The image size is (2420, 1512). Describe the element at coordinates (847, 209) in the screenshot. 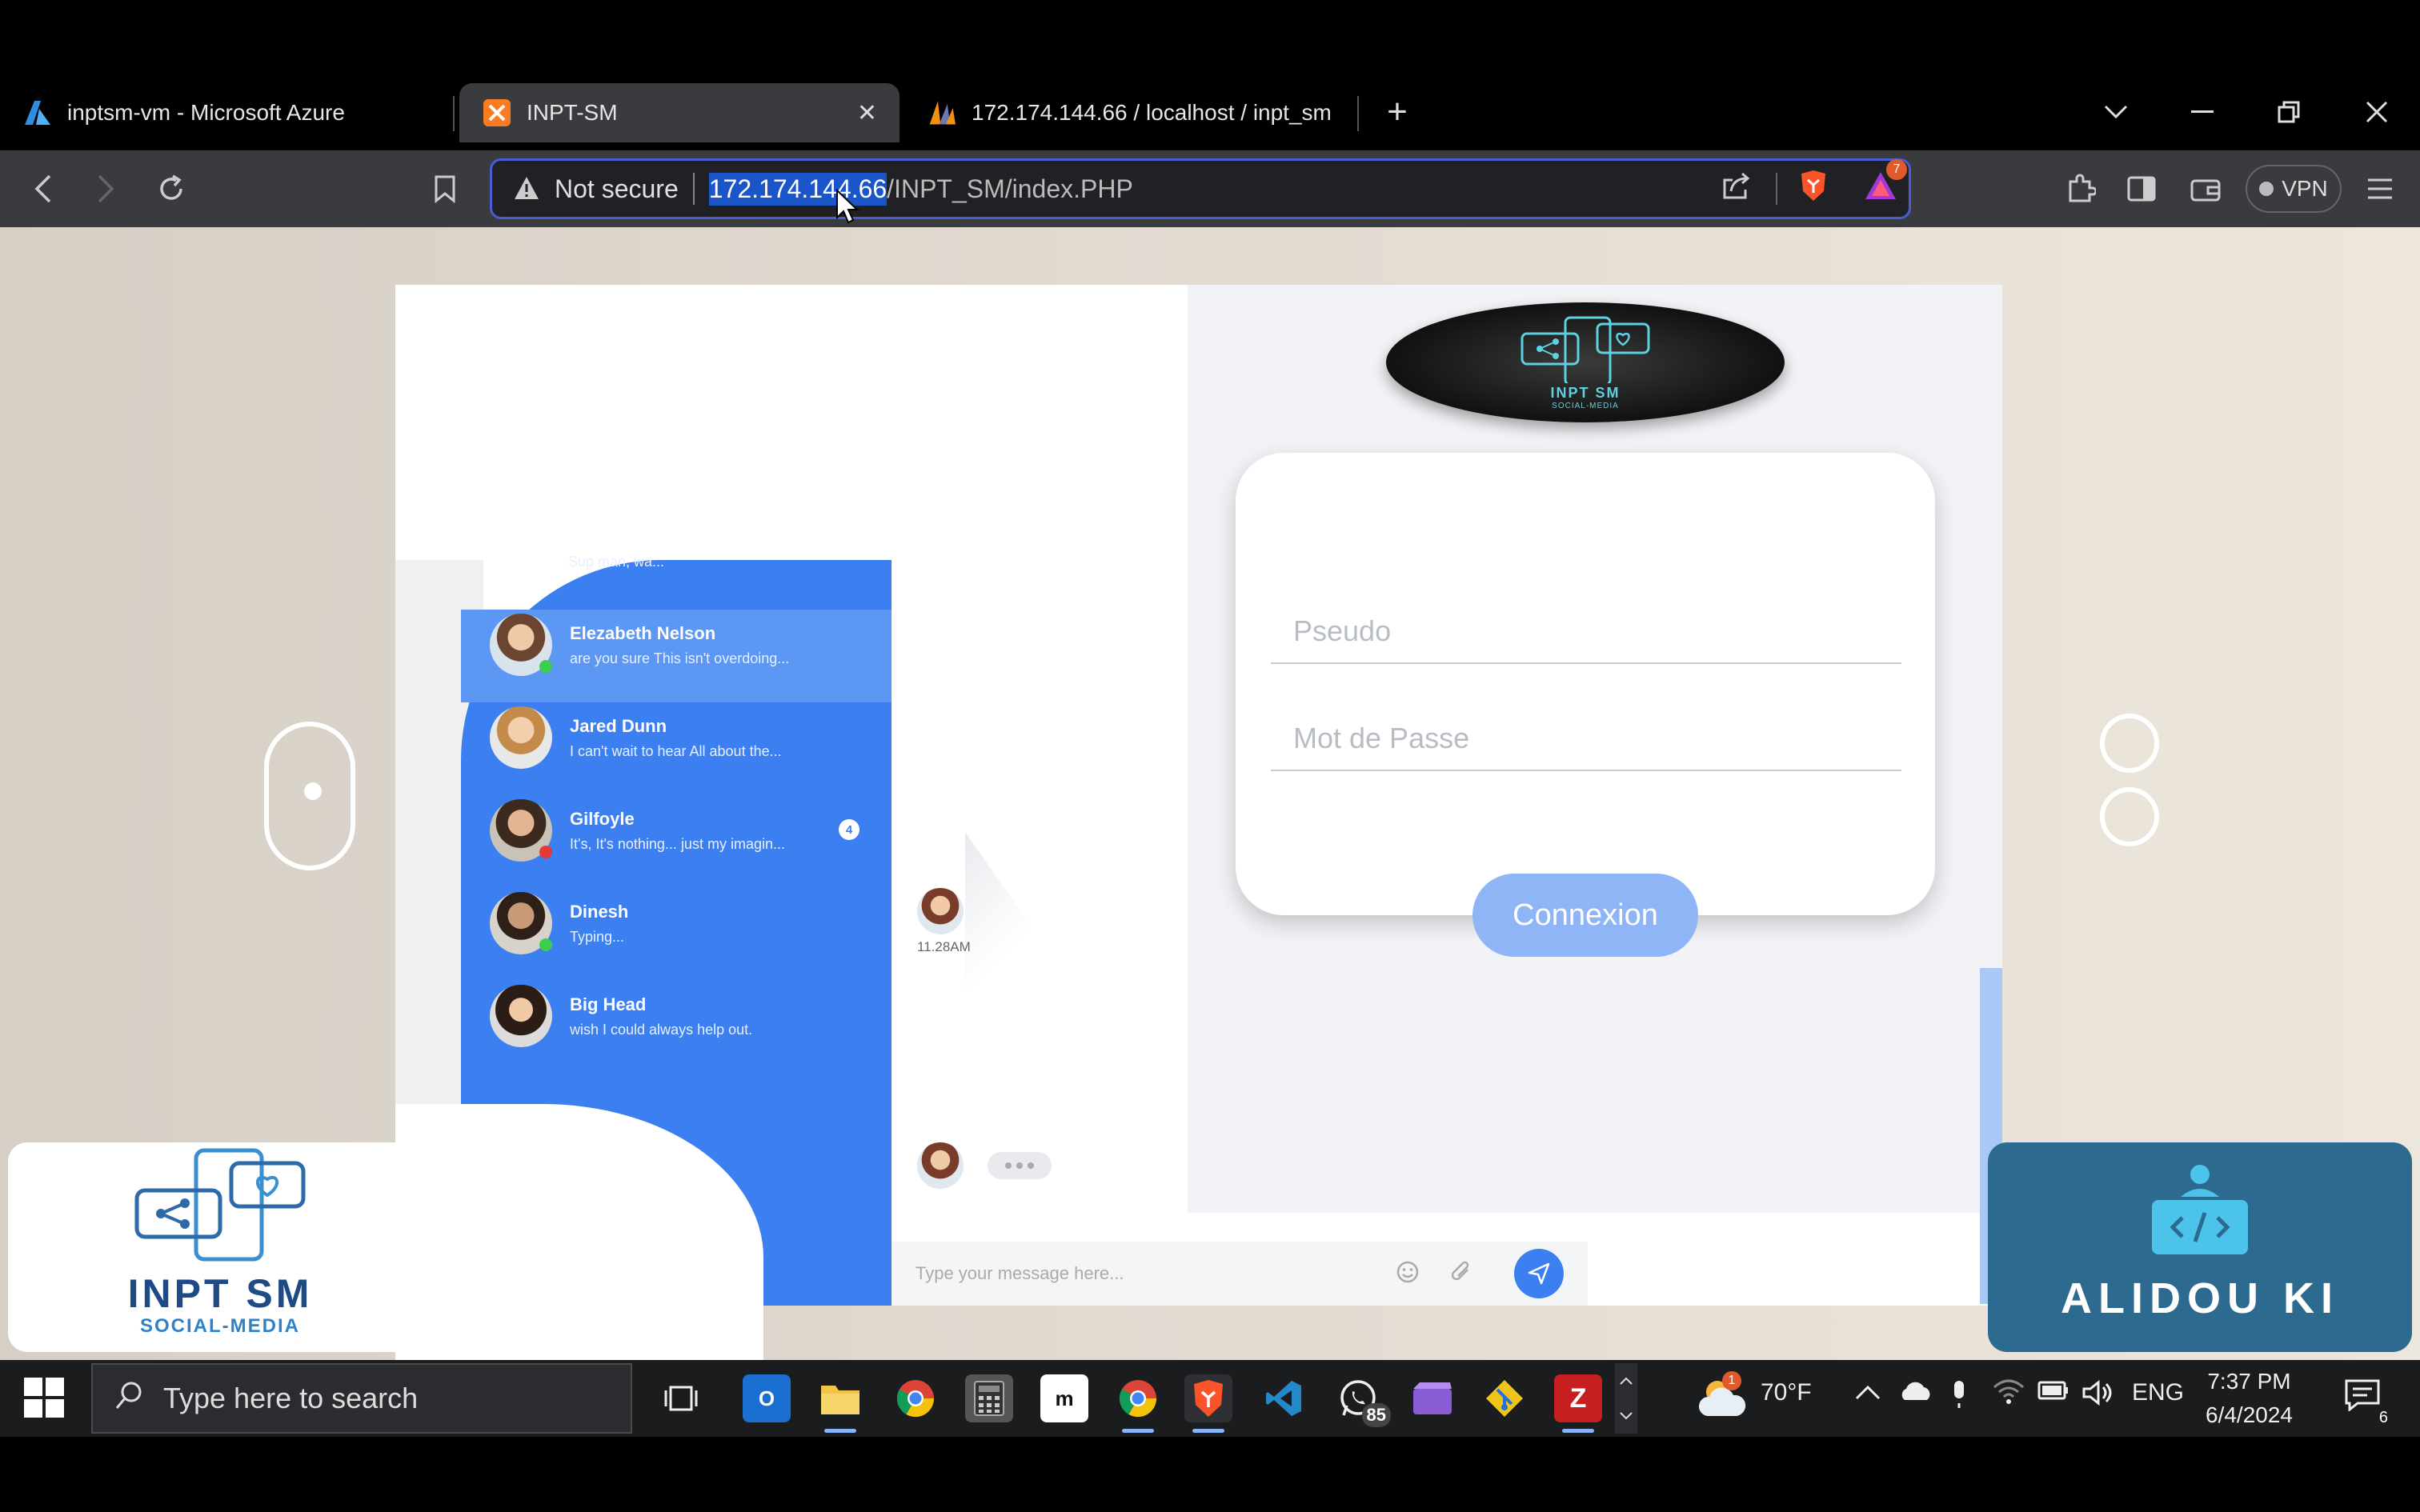

I see `mouse-cursor-icon` at that location.